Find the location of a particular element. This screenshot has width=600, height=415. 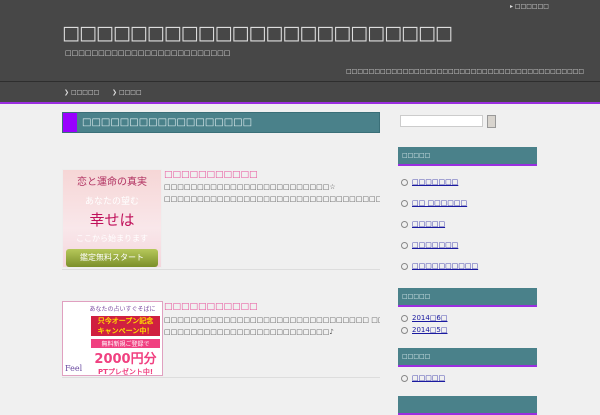

nav-label: □□□□ is located at coordinates (130, 92).